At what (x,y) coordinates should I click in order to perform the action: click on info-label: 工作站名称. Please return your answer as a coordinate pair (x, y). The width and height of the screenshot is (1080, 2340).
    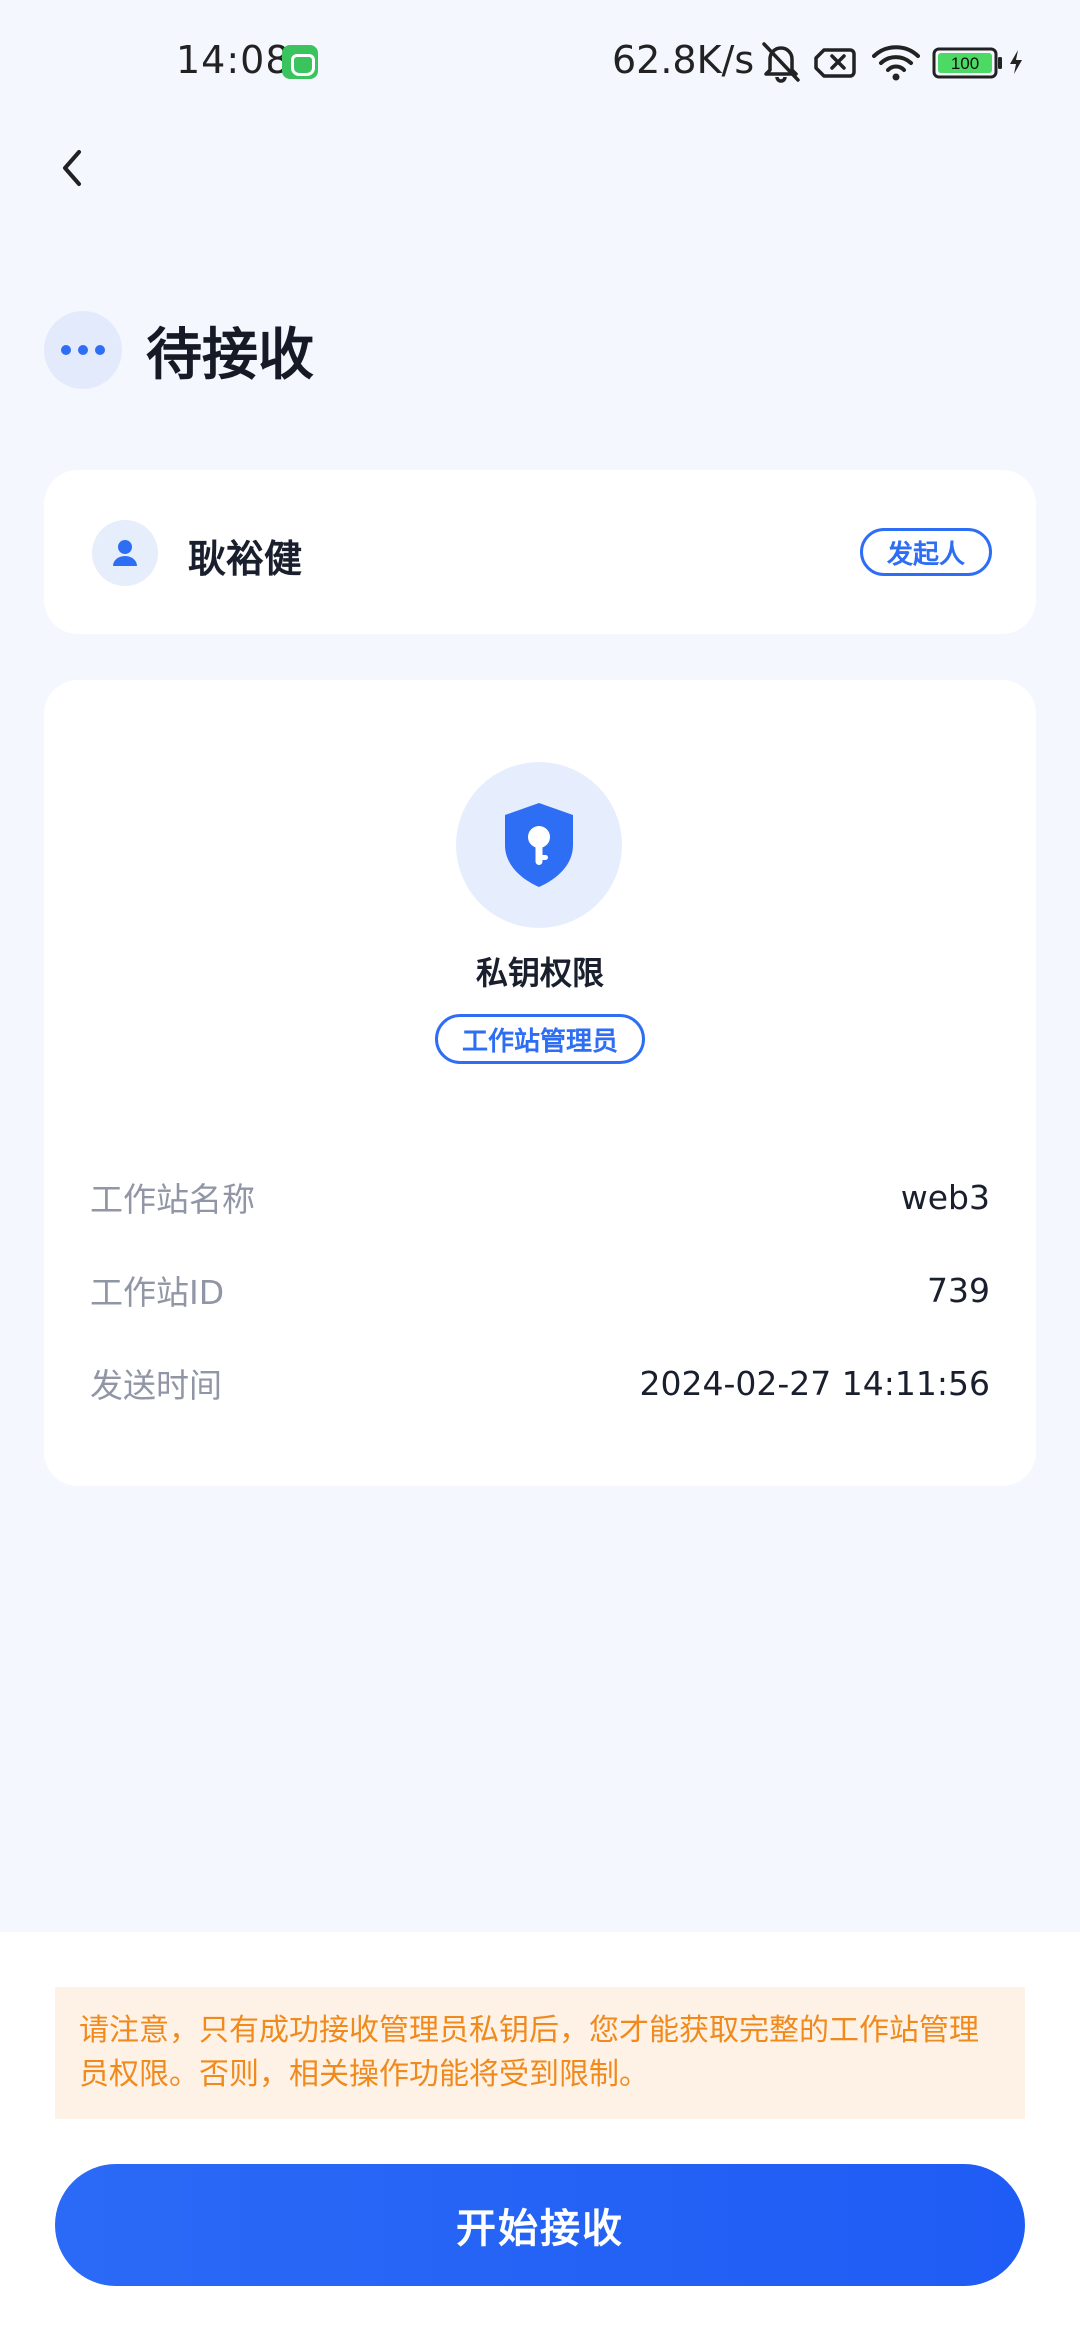
    Looking at the image, I should click on (172, 1199).